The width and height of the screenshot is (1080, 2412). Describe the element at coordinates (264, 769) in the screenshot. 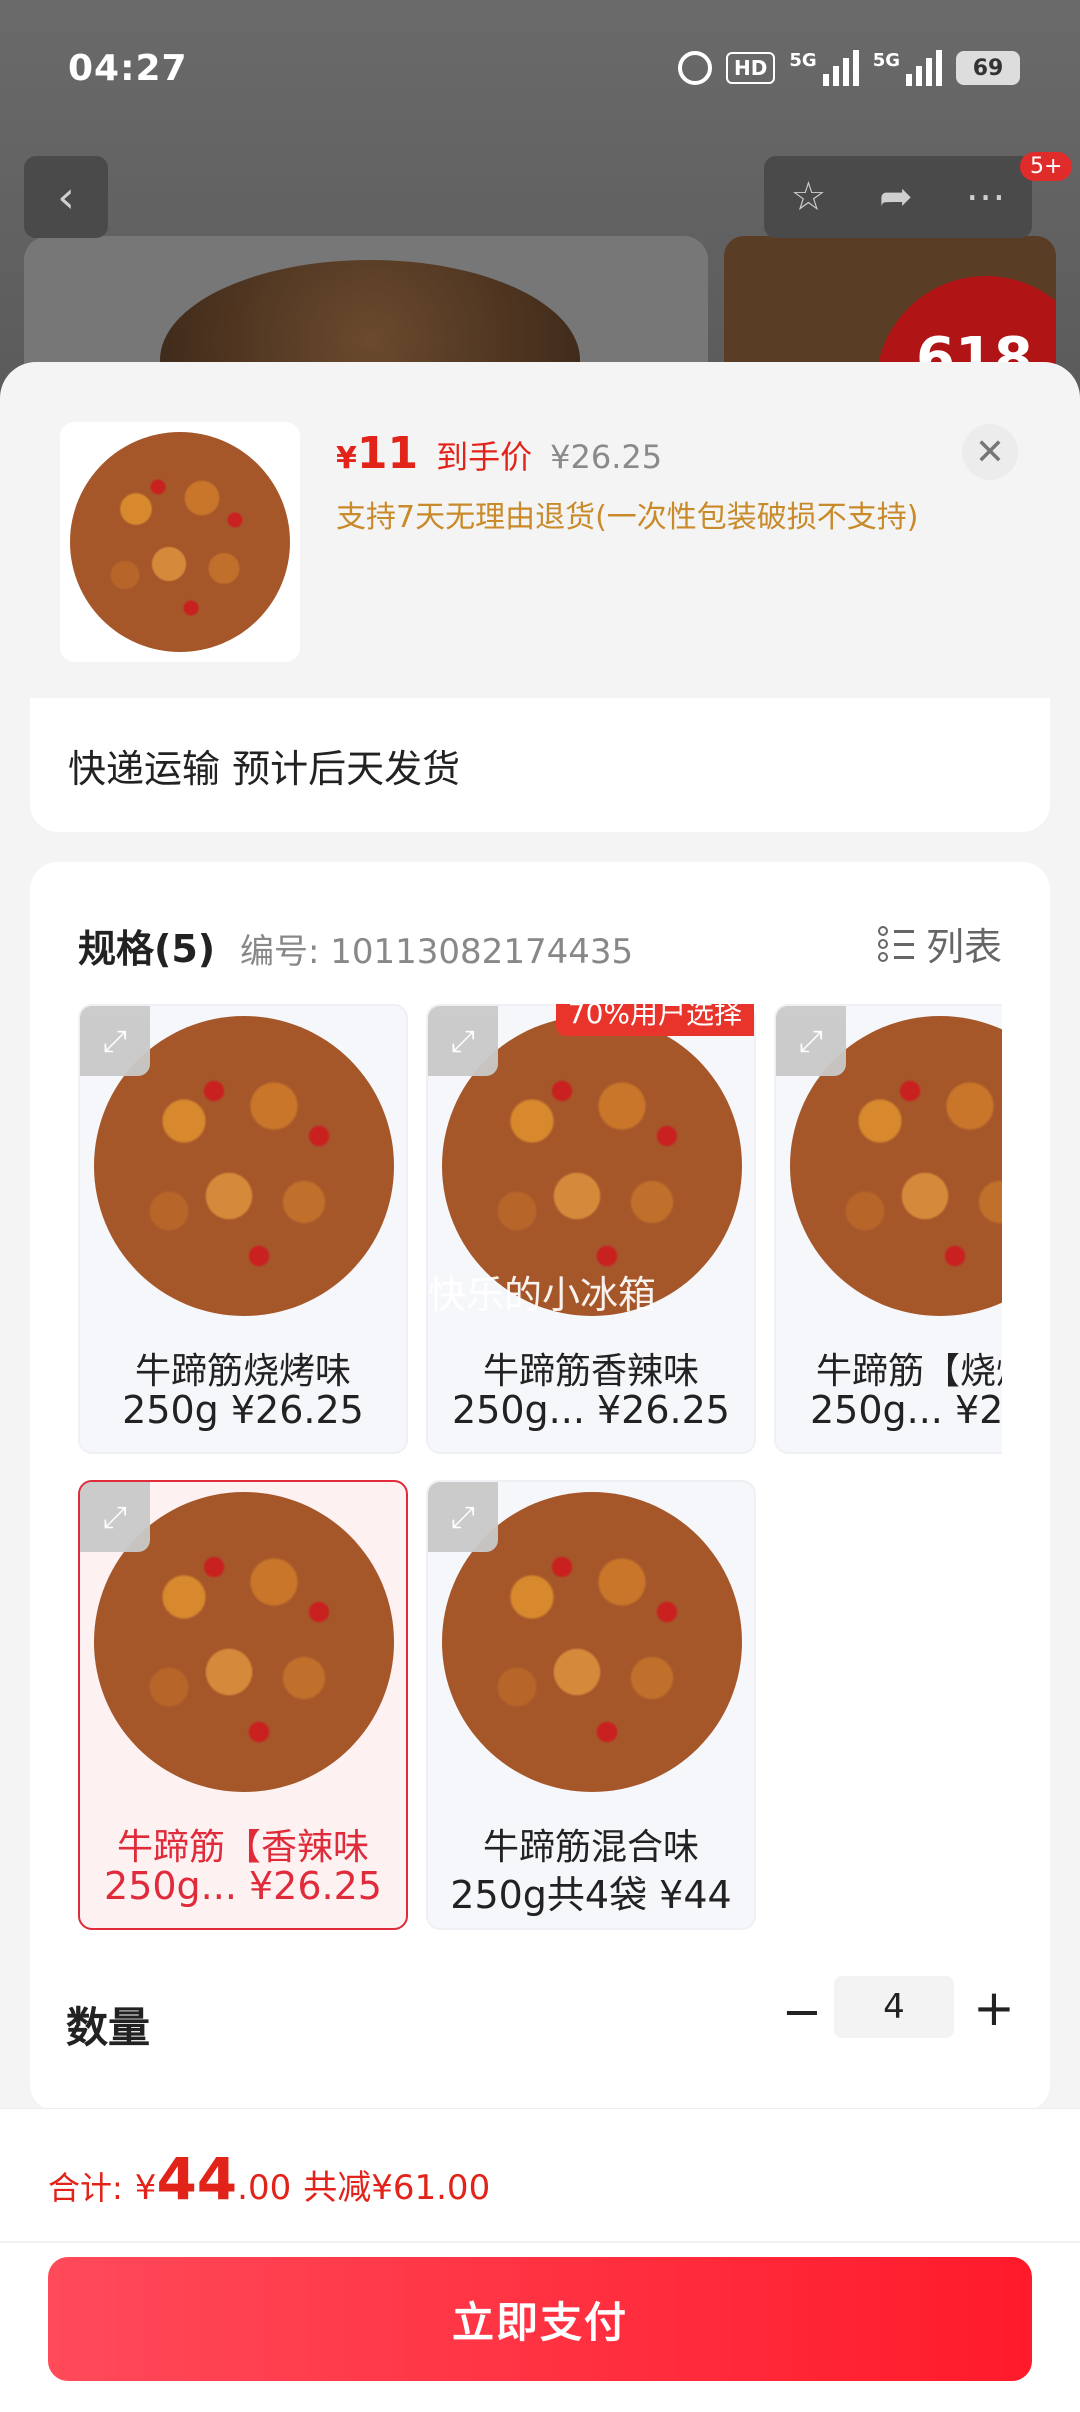

I see `shipping-text: 快递运输 预计后天发货` at that location.